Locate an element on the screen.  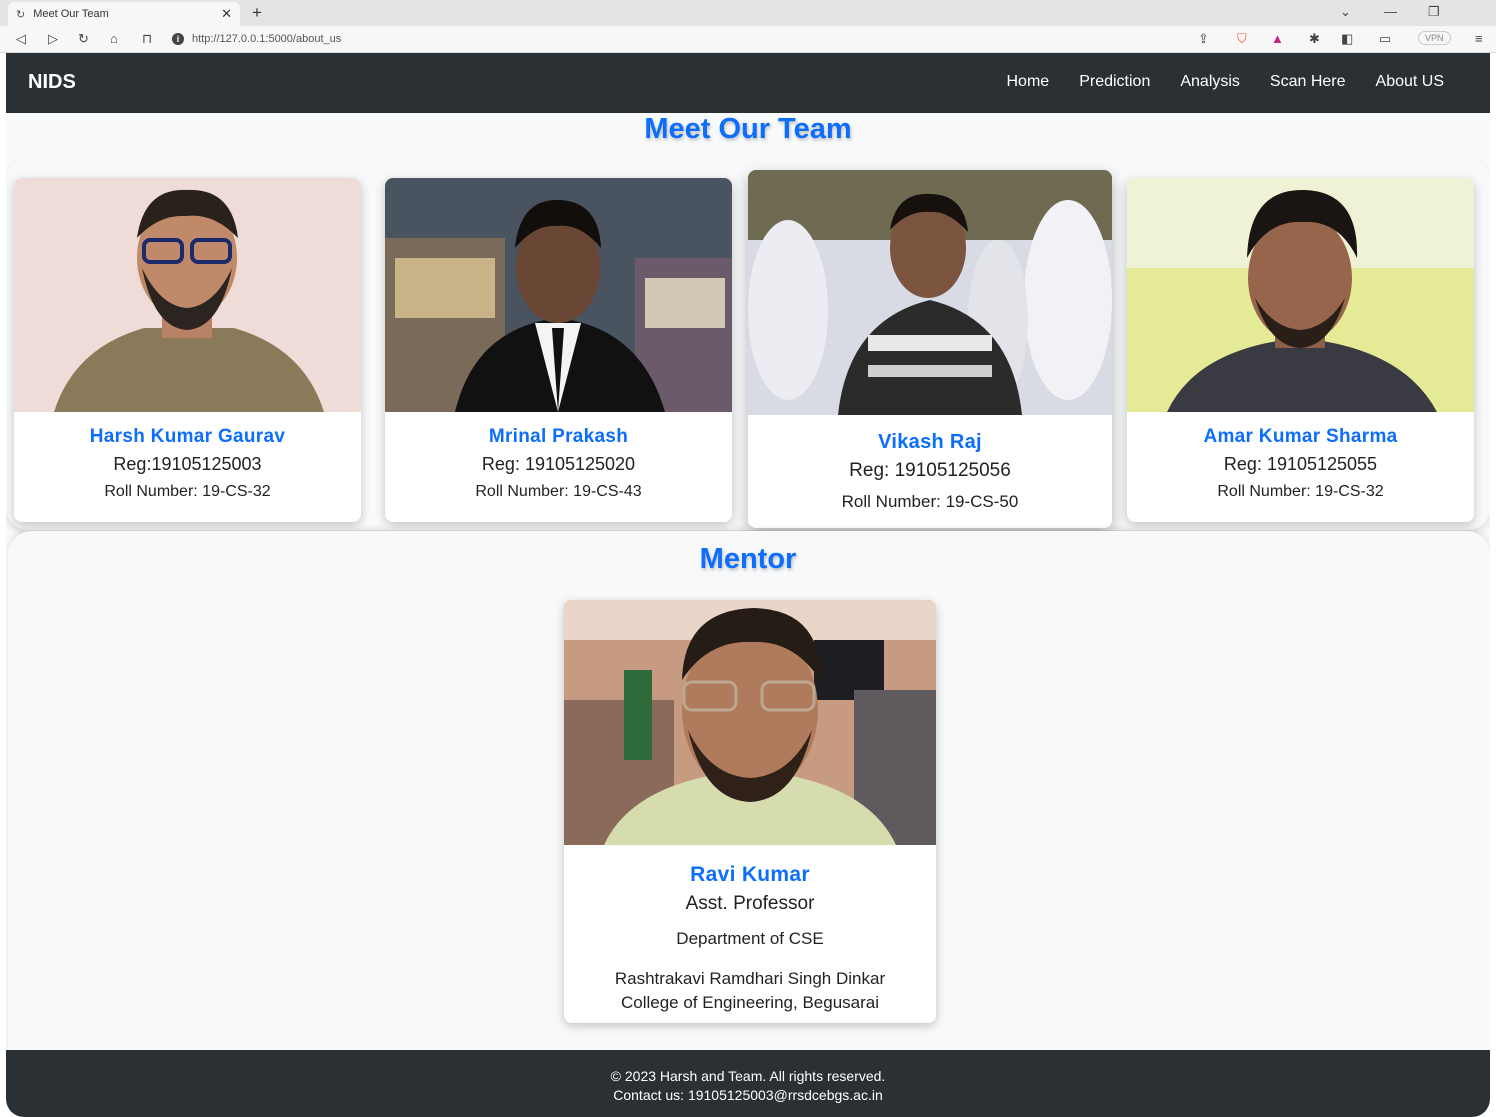
share-icon: ⇪ is located at coordinates (1203, 39).